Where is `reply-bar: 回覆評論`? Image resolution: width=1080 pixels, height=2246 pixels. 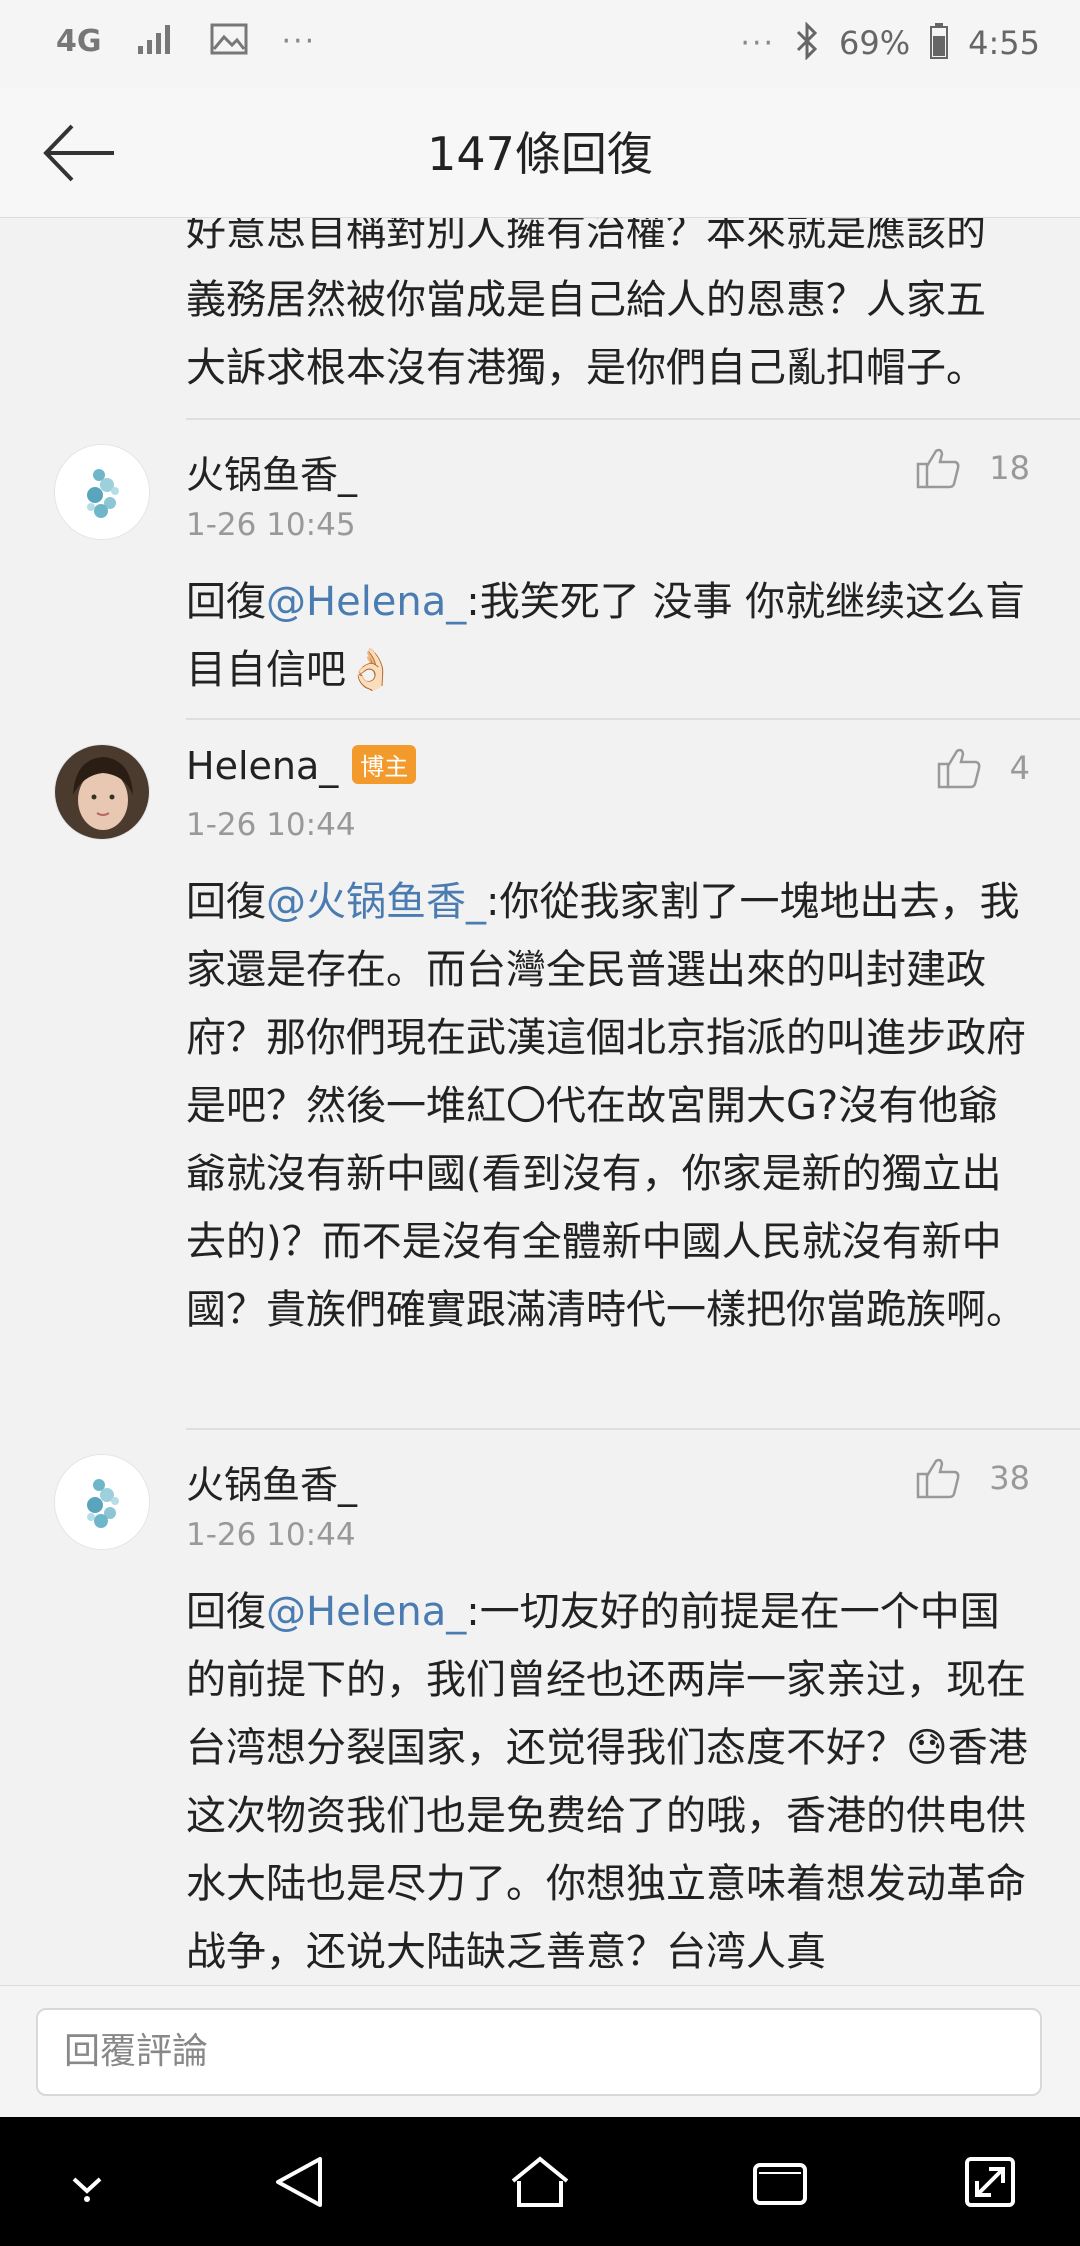
reply-bar: 回覆評論 is located at coordinates (540, 2051).